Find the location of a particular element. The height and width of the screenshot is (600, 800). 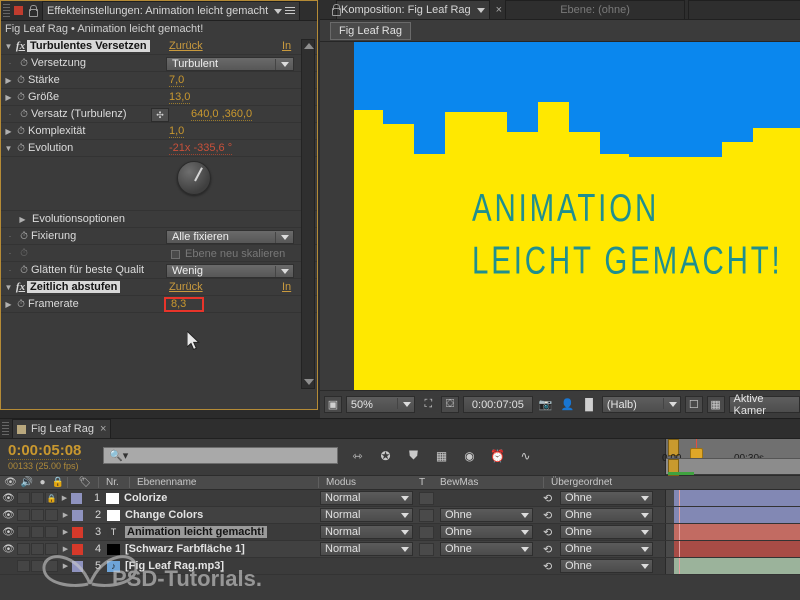

col-eye-icon: 👁 is located at coordinates (8, 482).